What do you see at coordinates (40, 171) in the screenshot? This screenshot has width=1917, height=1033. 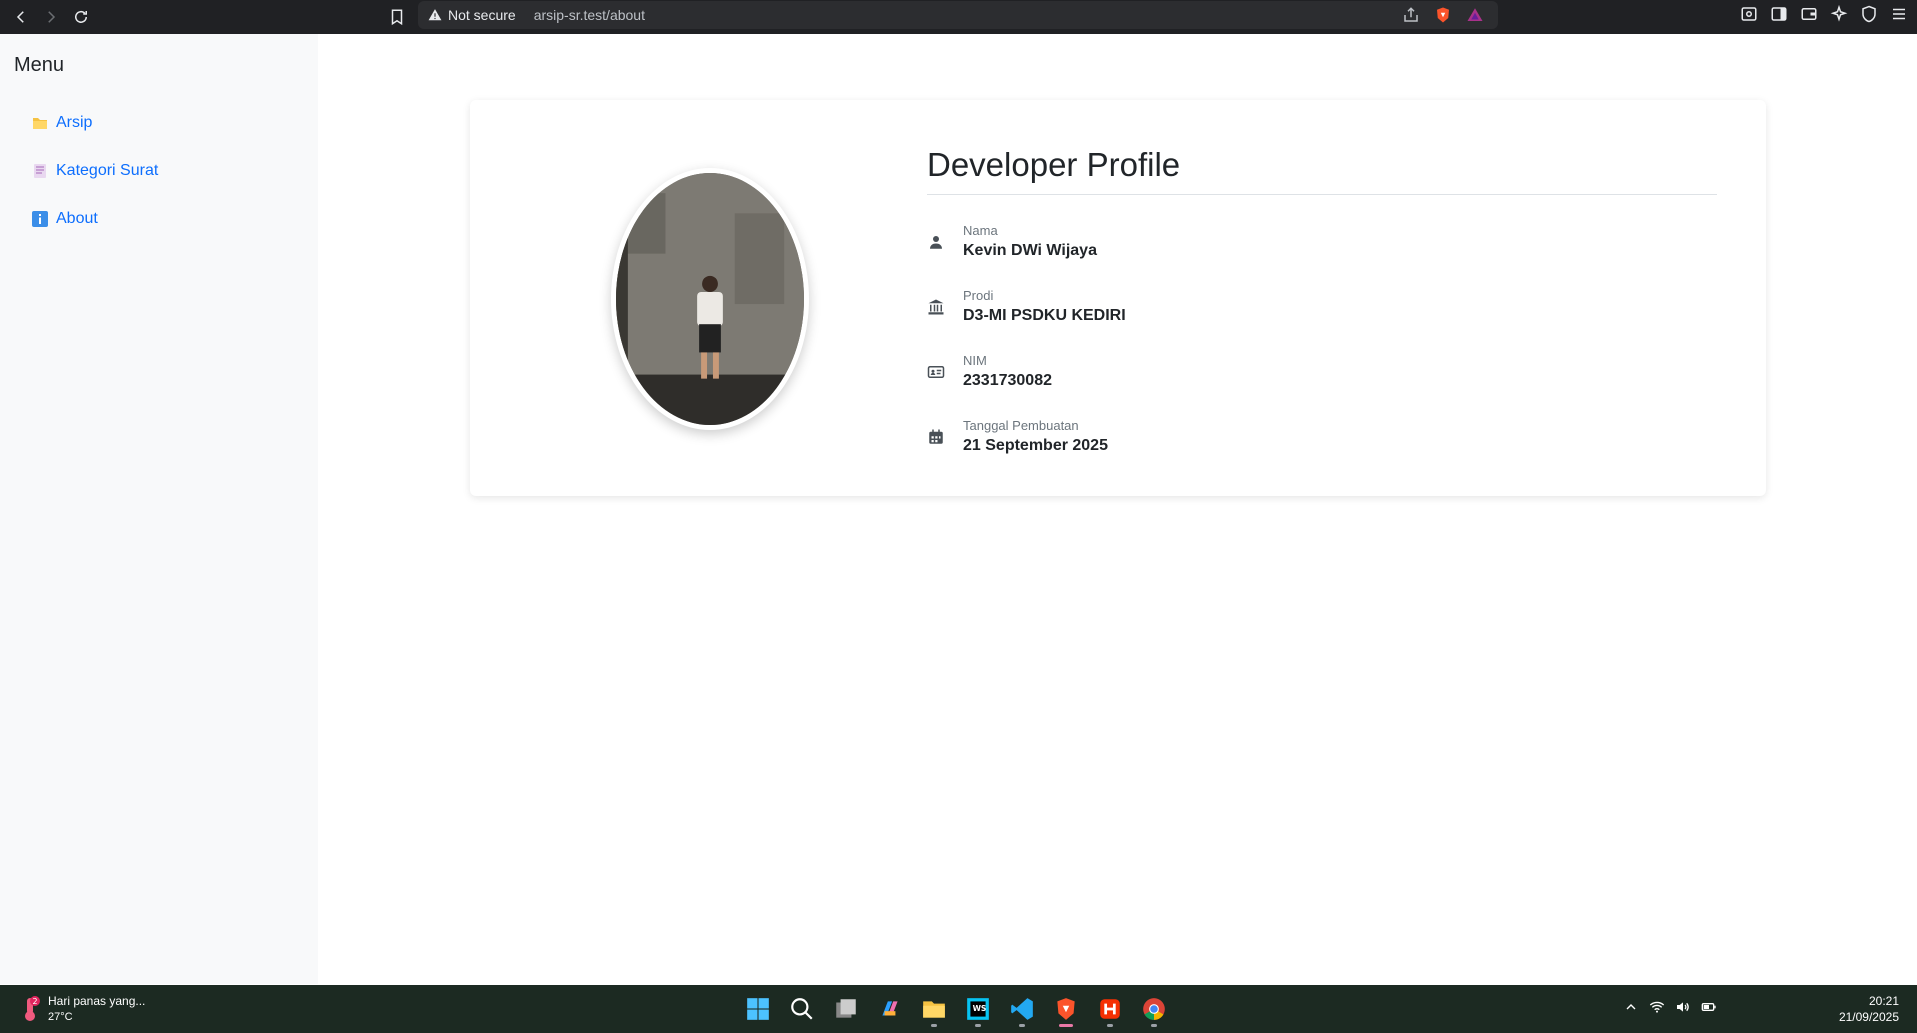 I see `document-icon` at bounding box center [40, 171].